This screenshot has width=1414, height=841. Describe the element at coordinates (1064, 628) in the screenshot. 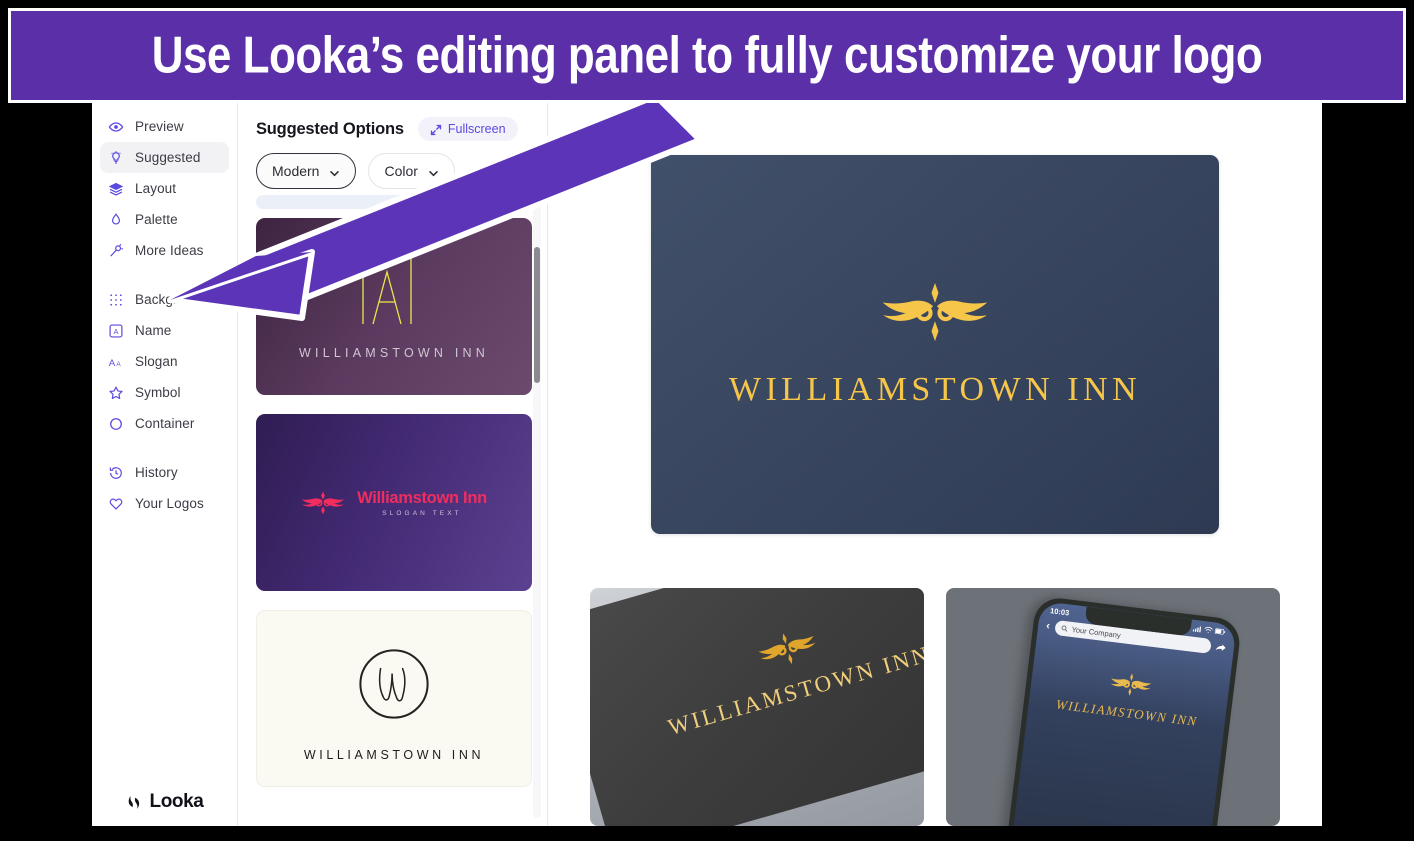

I see `search-icon` at that location.